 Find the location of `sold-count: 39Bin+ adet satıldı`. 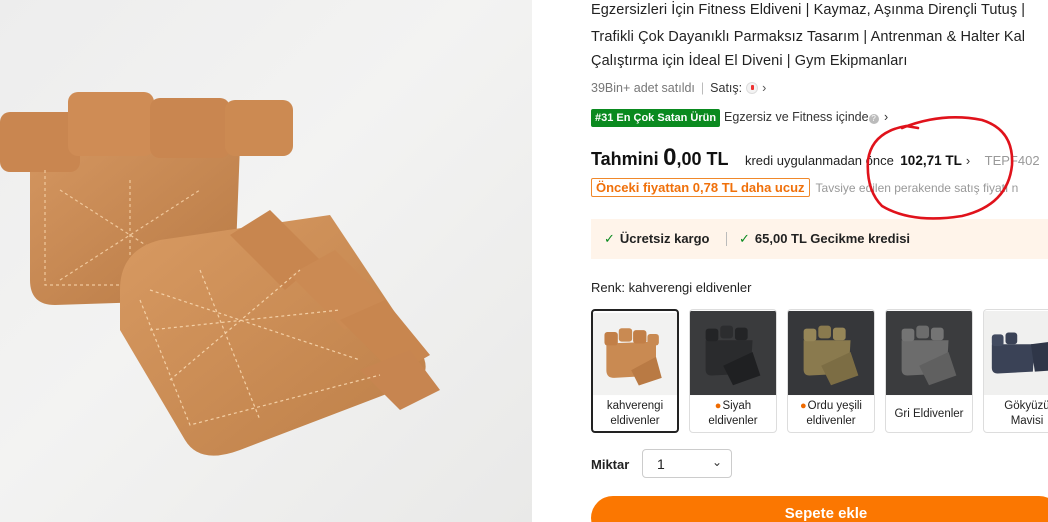

sold-count: 39Bin+ adet satıldı is located at coordinates (643, 88).